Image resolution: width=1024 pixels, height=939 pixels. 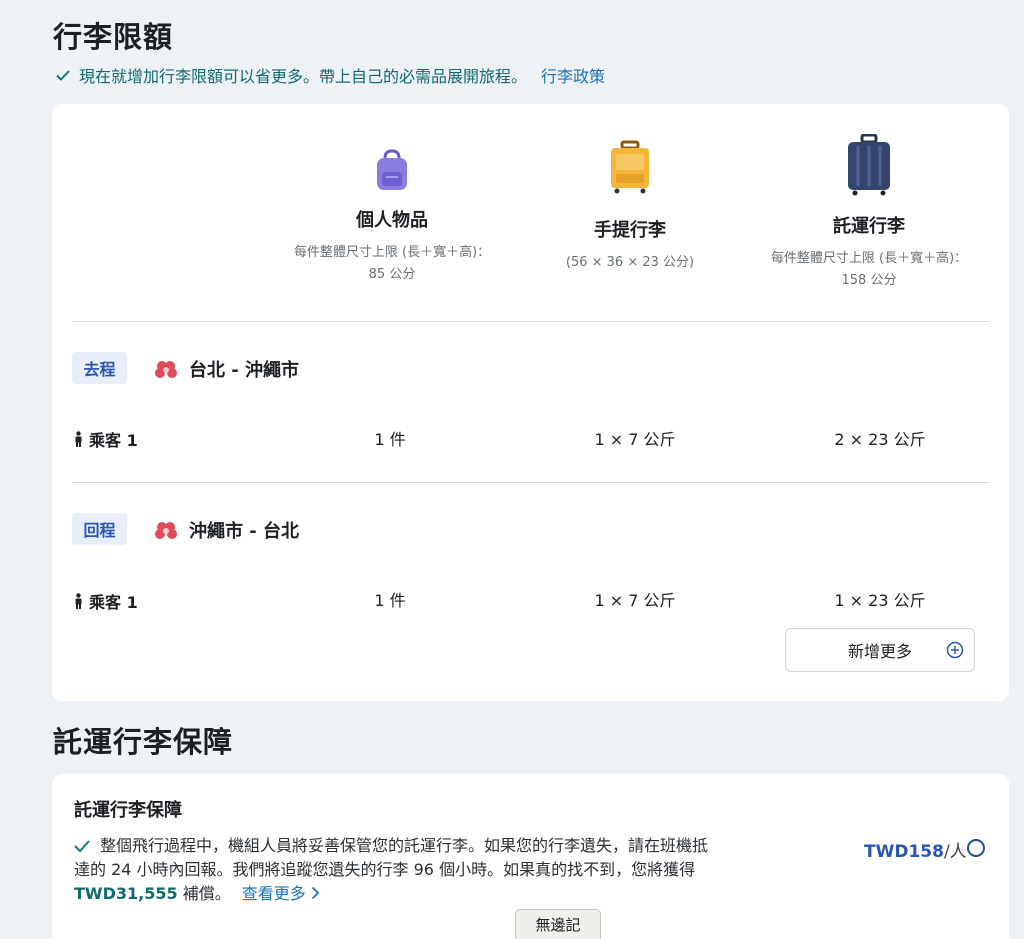 What do you see at coordinates (143, 742) in the screenshot?
I see `protection-section-title: 託運行李保障` at bounding box center [143, 742].